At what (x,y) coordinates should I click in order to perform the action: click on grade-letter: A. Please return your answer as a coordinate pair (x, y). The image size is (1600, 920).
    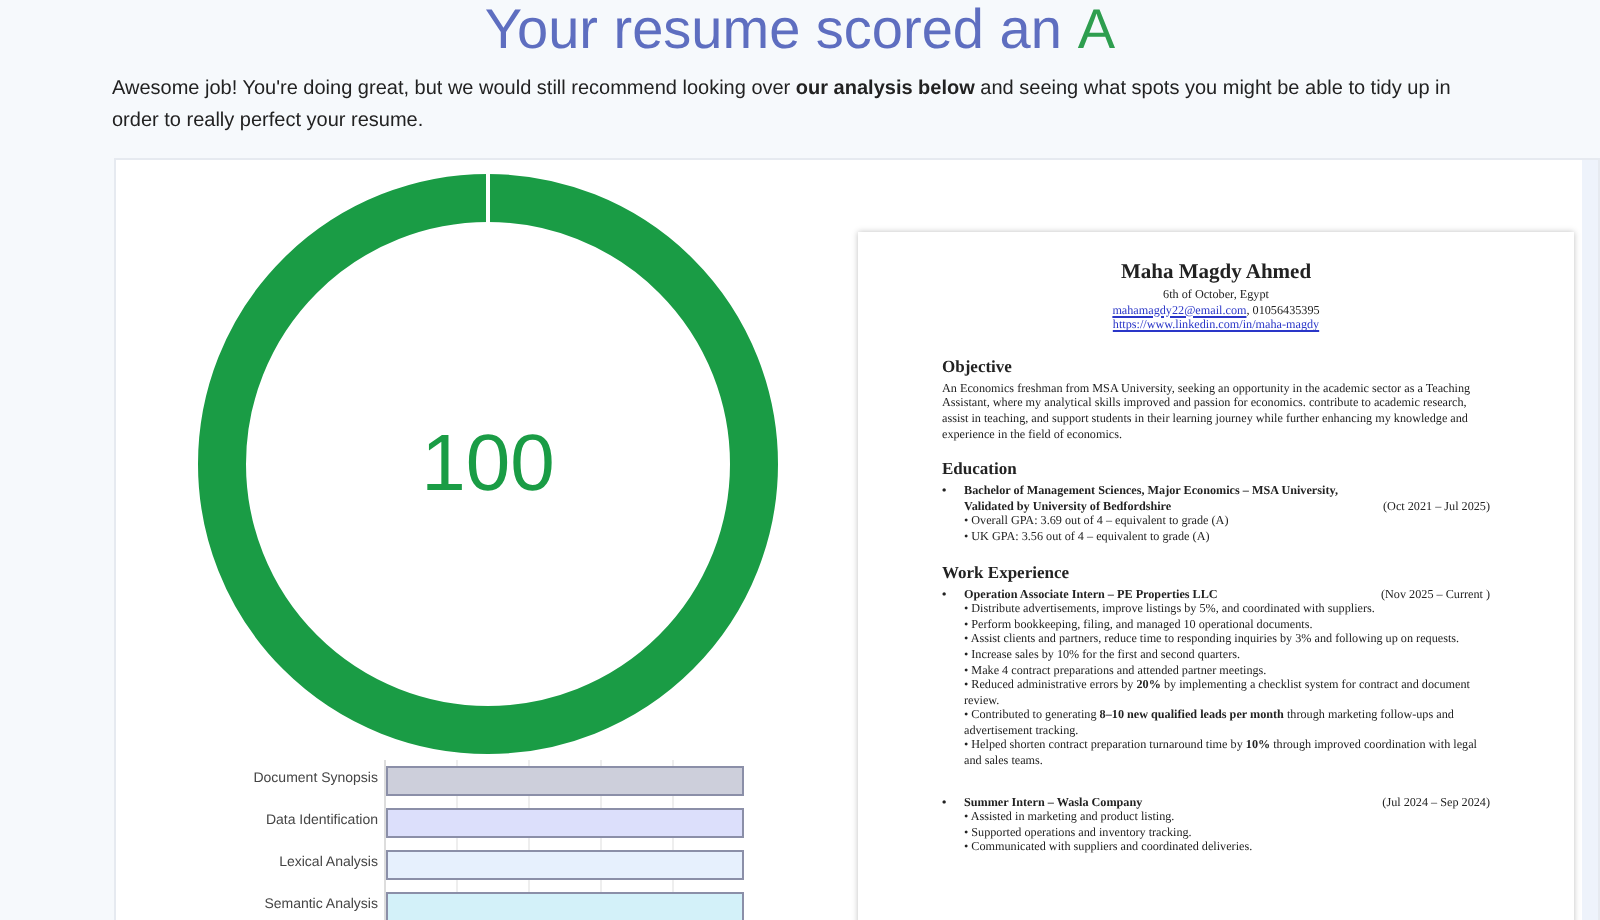
    Looking at the image, I should click on (1096, 30).